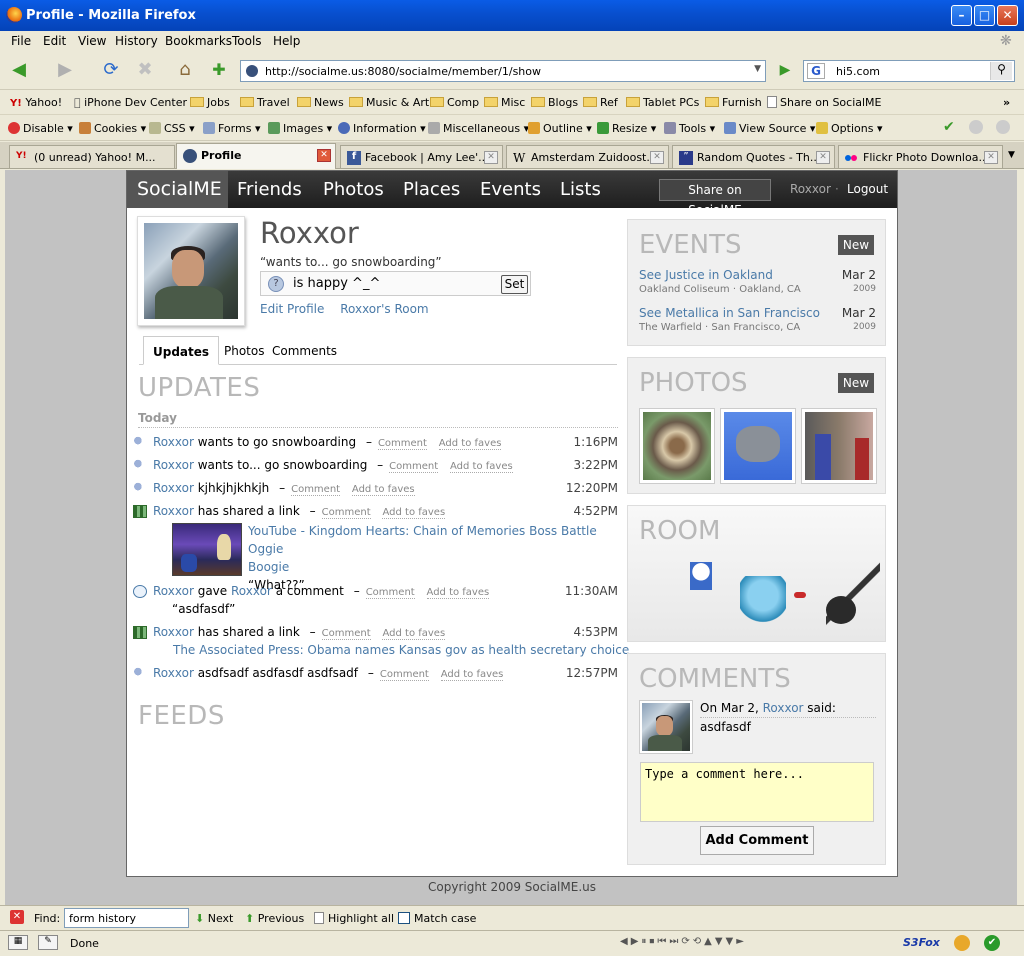 Image resolution: width=1024 pixels, height=956 pixels. What do you see at coordinates (382, 128) in the screenshot?
I see `dev-information: Information ▾` at bounding box center [382, 128].